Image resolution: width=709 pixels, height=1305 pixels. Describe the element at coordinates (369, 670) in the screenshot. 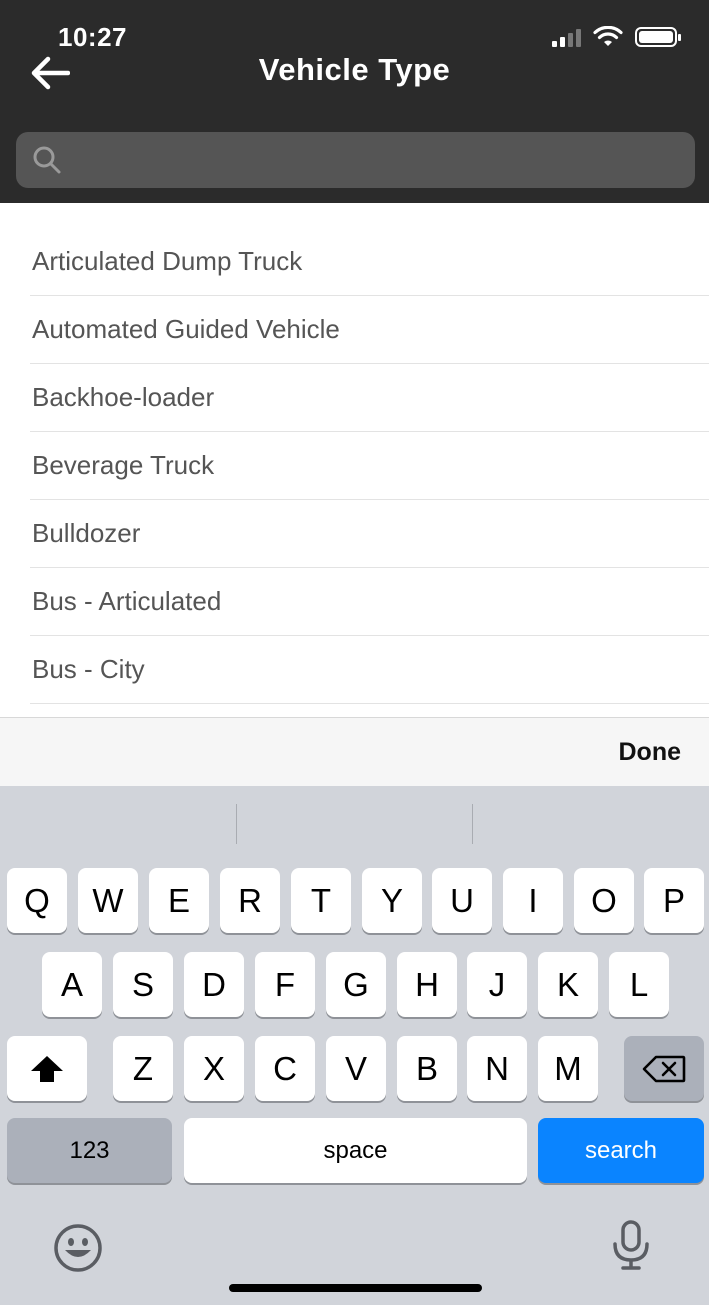

I see `list-item: Bus - City` at that location.